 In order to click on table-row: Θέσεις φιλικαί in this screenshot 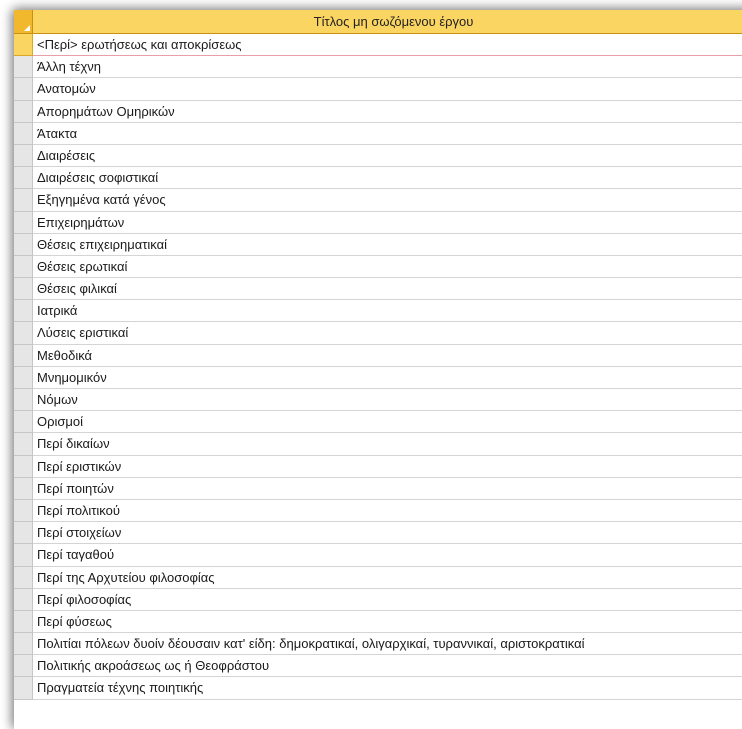, I will do `click(378, 289)`.